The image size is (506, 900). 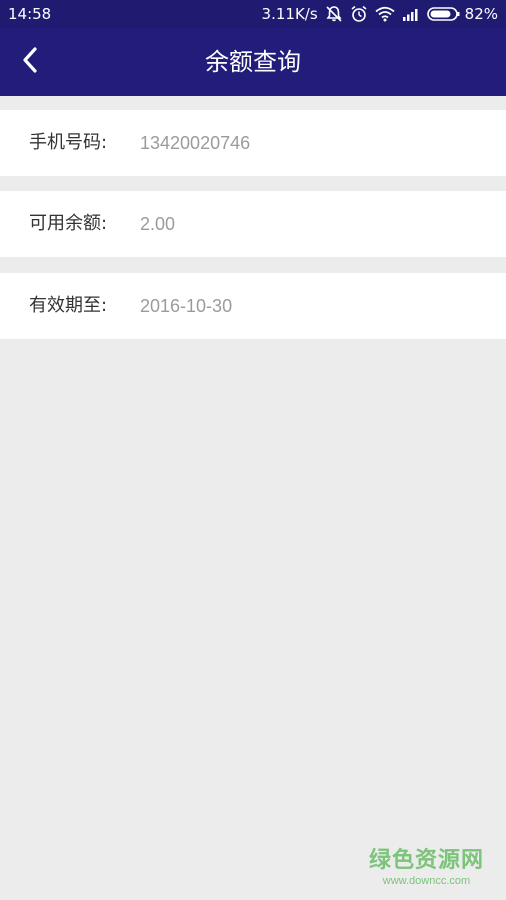 I want to click on battery-icon, so click(x=443, y=14).